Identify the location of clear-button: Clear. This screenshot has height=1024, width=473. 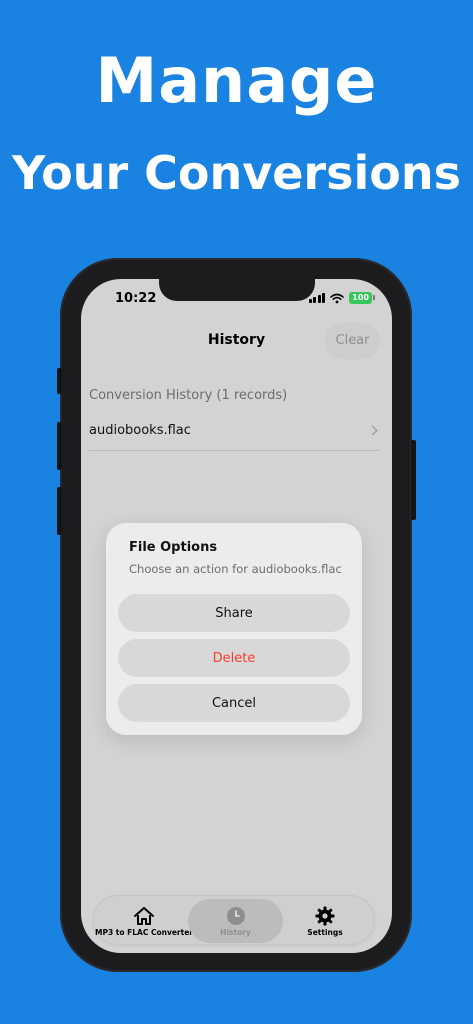
(352, 340).